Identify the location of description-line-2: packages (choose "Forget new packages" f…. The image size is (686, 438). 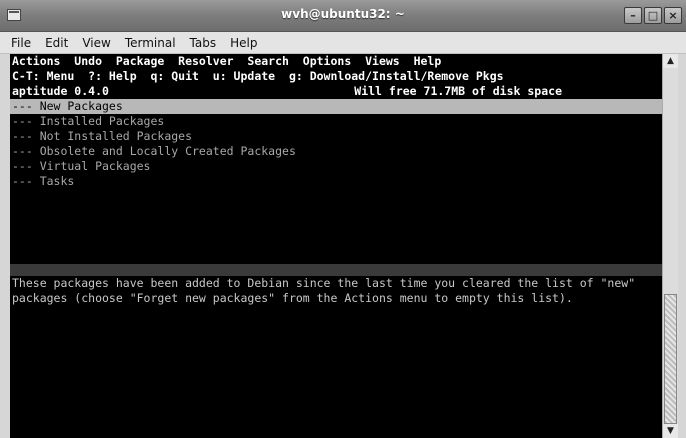
(292, 298).